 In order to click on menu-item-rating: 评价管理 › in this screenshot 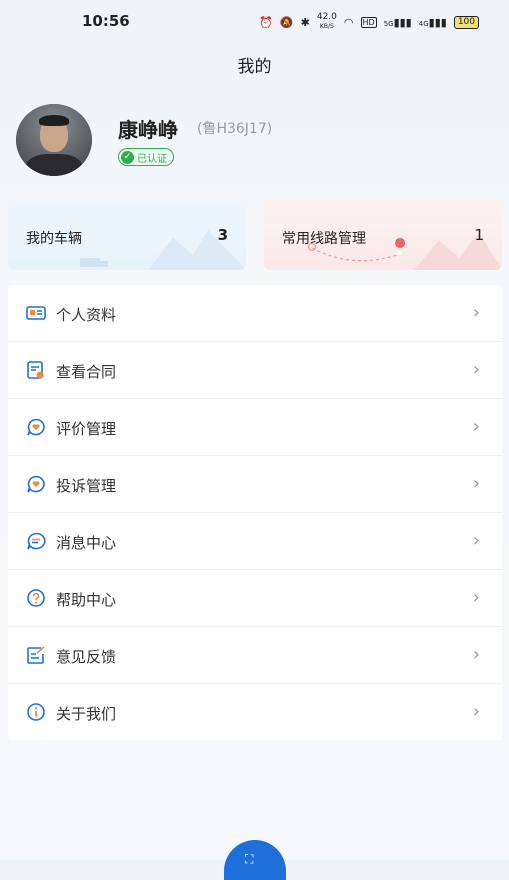, I will do `click(255, 427)`.